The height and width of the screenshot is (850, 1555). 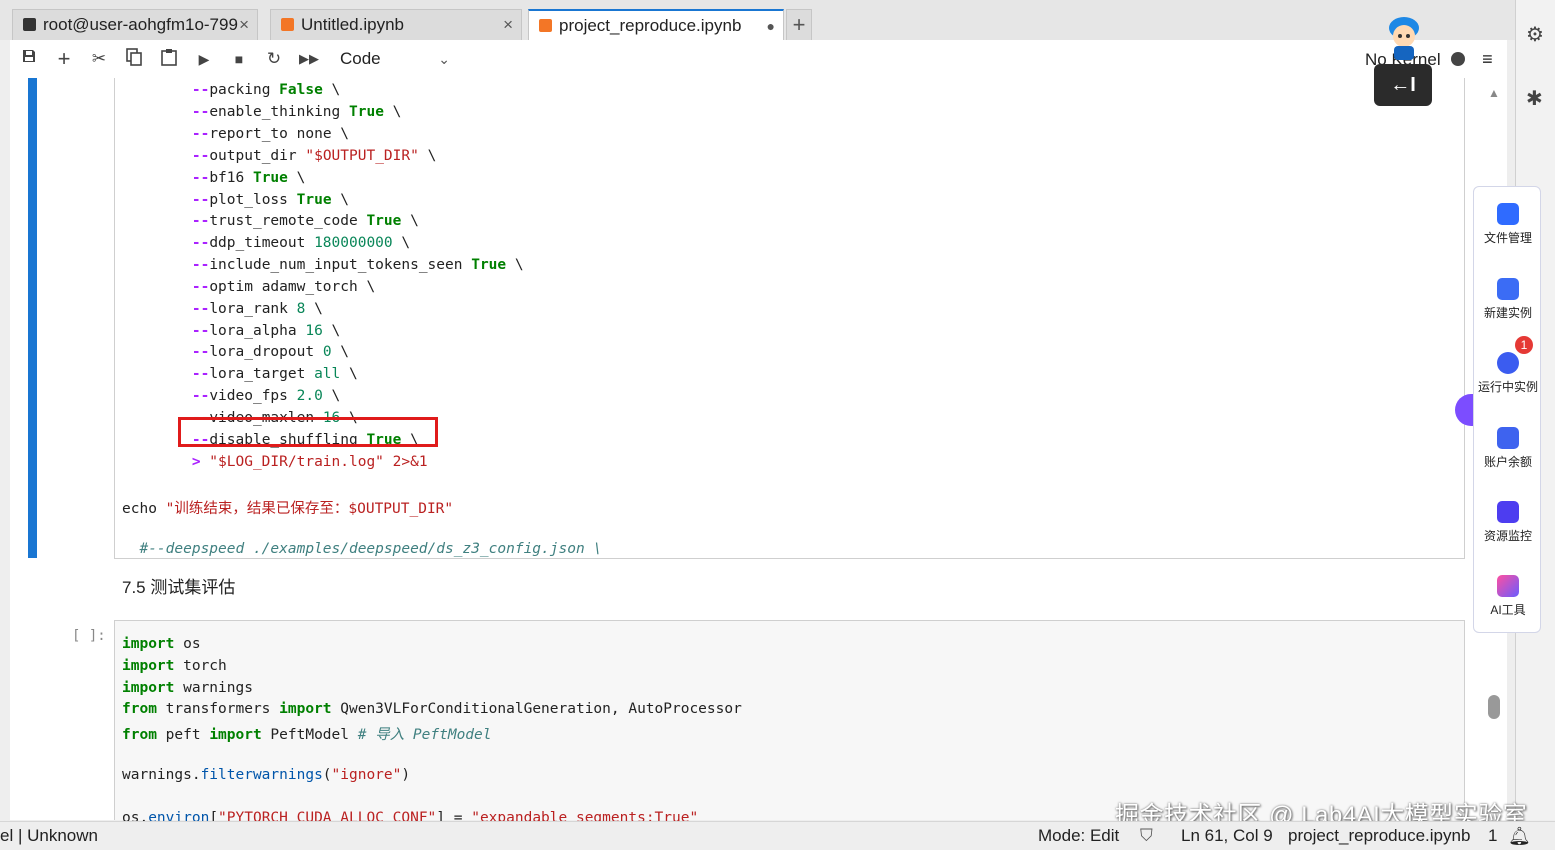 What do you see at coordinates (444, 59) in the screenshot?
I see `chevron-down-icon: ⌄` at bounding box center [444, 59].